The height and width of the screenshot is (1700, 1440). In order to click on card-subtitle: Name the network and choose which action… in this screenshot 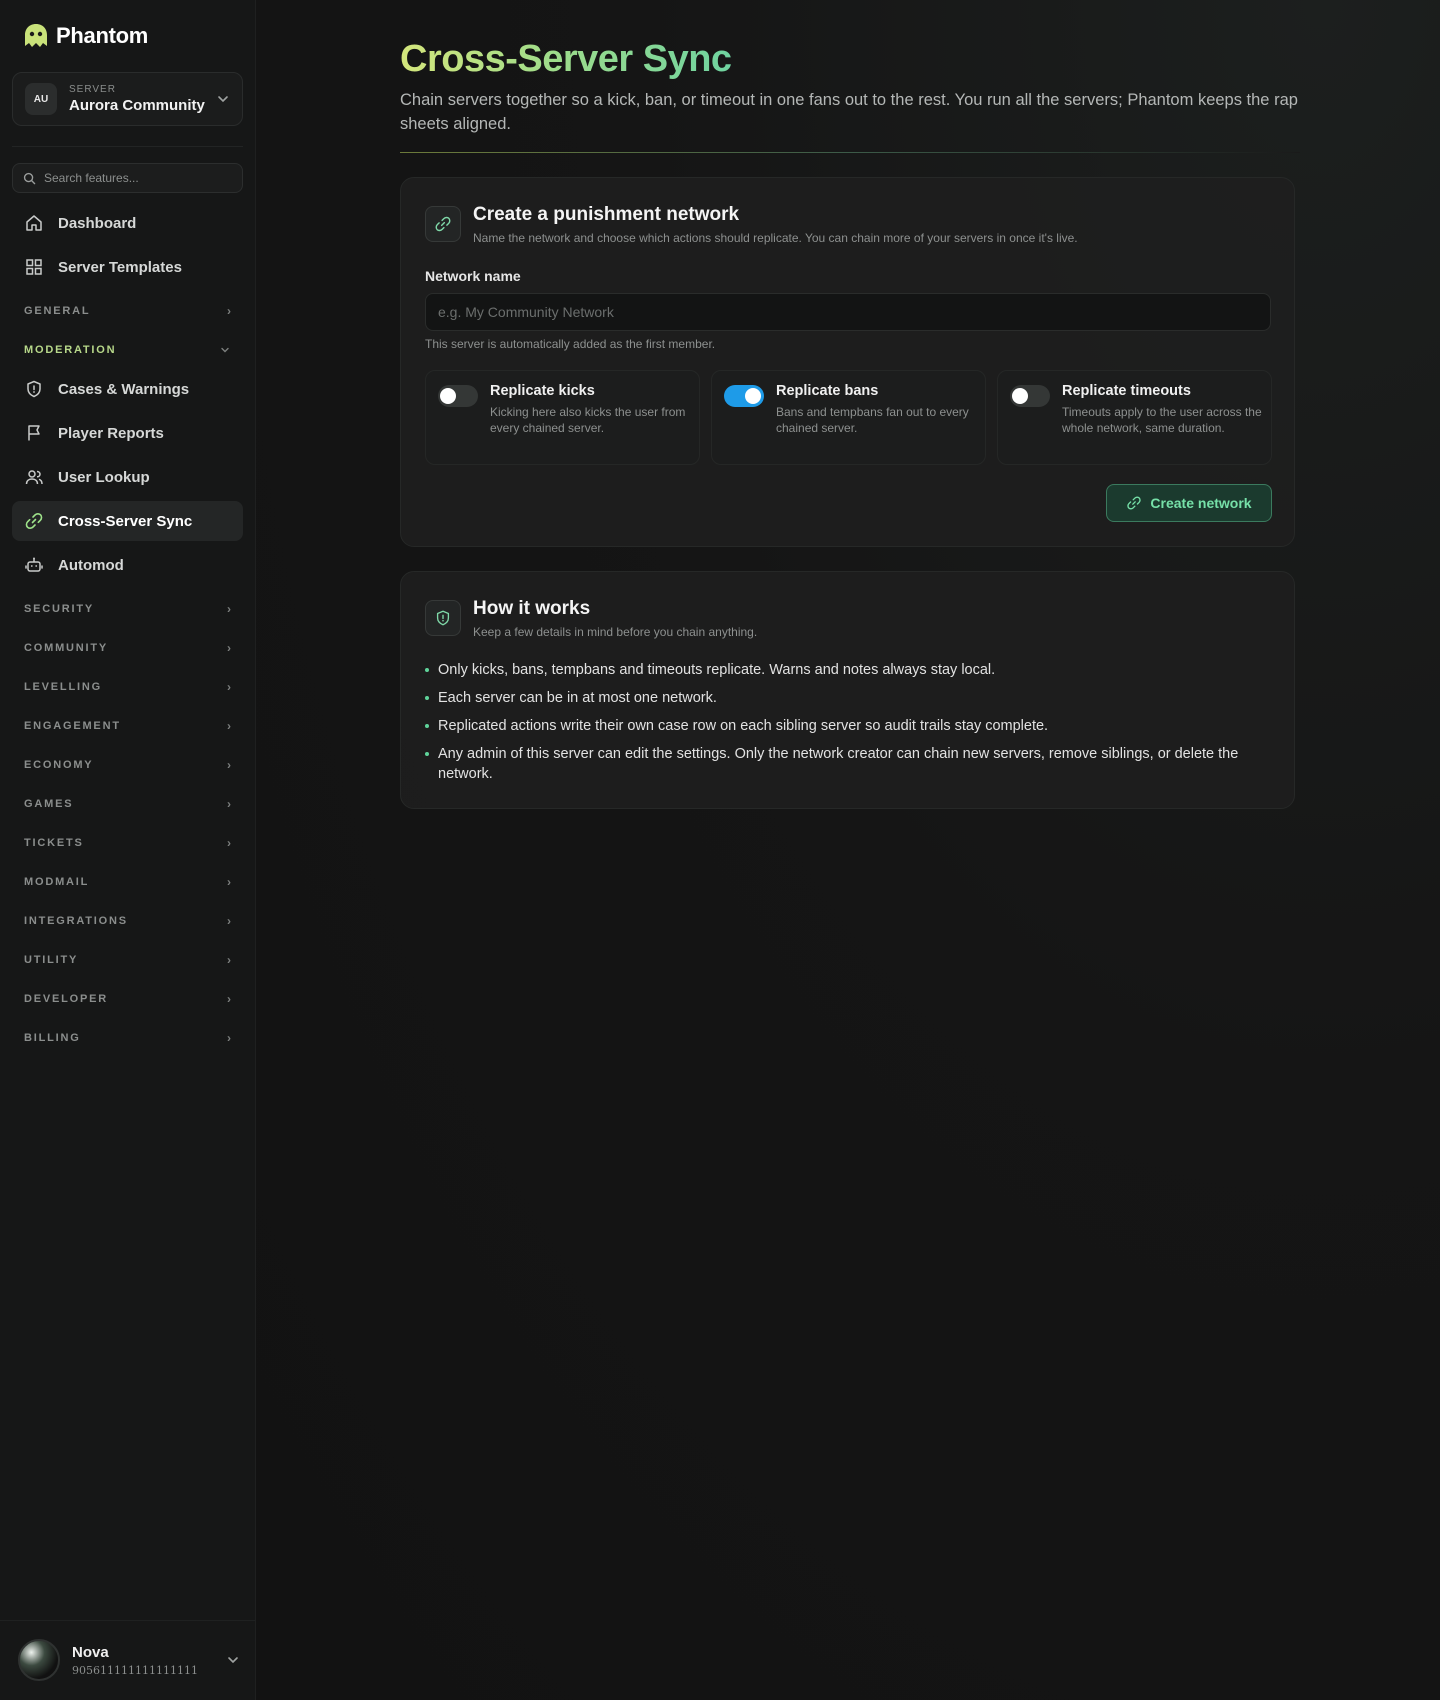, I will do `click(775, 238)`.